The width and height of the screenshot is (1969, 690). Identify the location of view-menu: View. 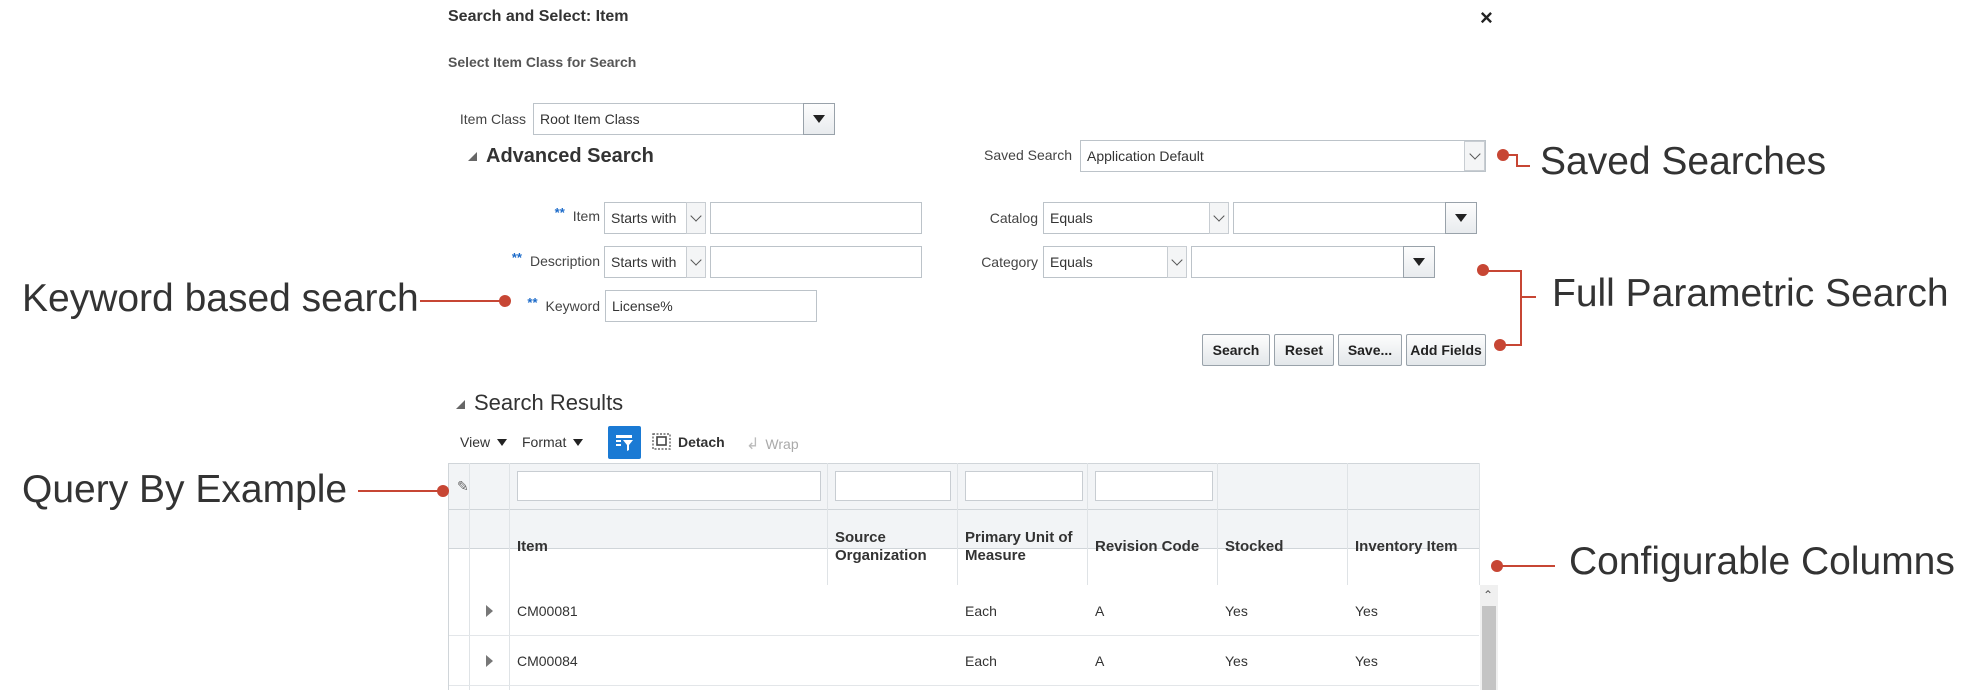
(484, 442).